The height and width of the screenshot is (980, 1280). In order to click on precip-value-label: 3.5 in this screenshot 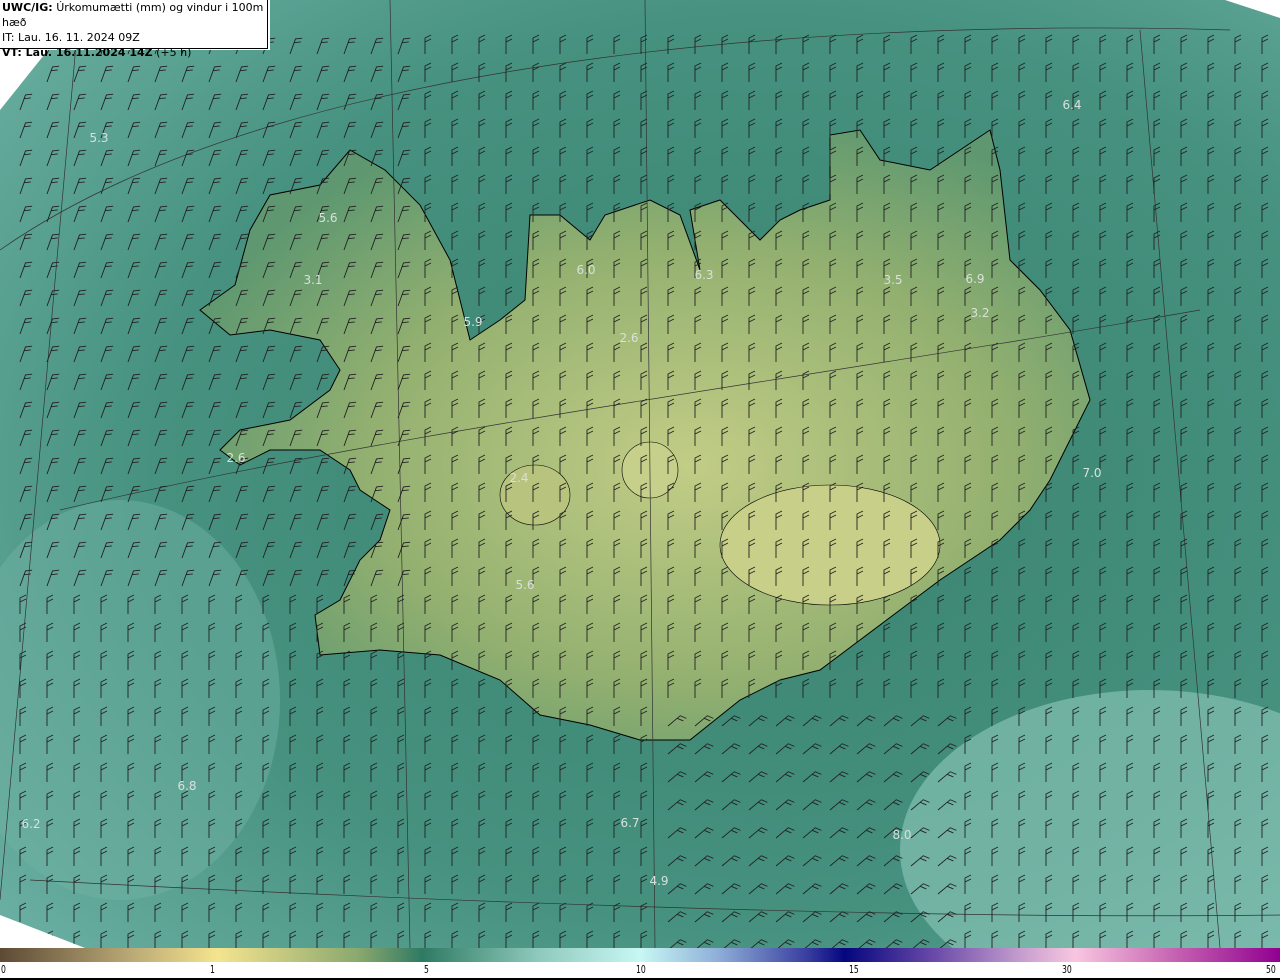, I will do `click(893, 280)`.